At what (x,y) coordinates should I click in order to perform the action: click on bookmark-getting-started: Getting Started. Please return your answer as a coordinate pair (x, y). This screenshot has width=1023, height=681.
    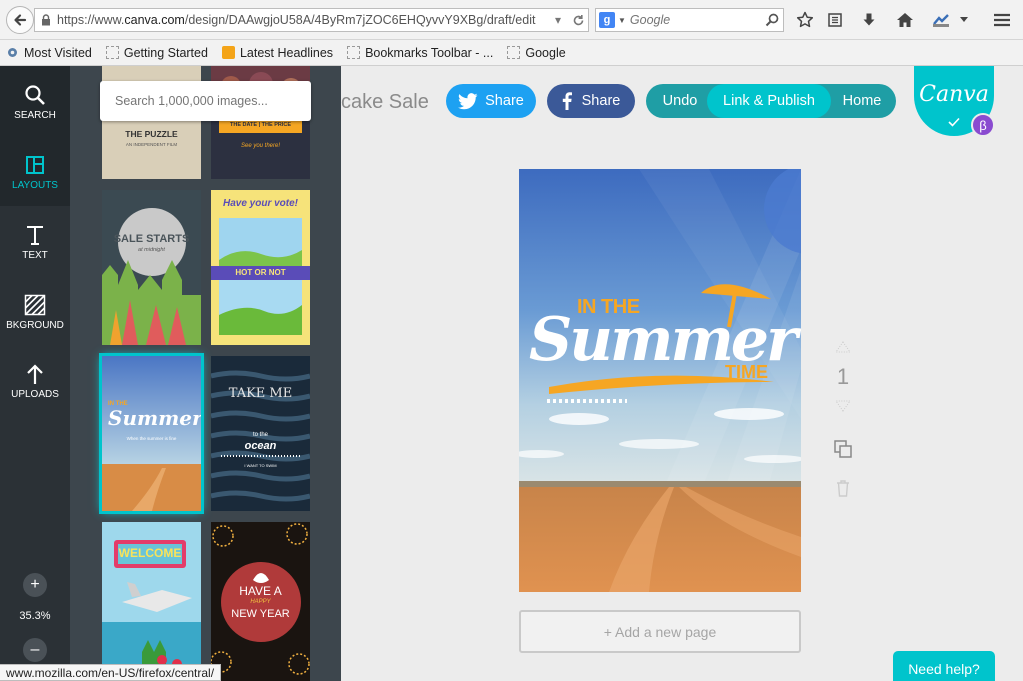
    Looking at the image, I should click on (156, 53).